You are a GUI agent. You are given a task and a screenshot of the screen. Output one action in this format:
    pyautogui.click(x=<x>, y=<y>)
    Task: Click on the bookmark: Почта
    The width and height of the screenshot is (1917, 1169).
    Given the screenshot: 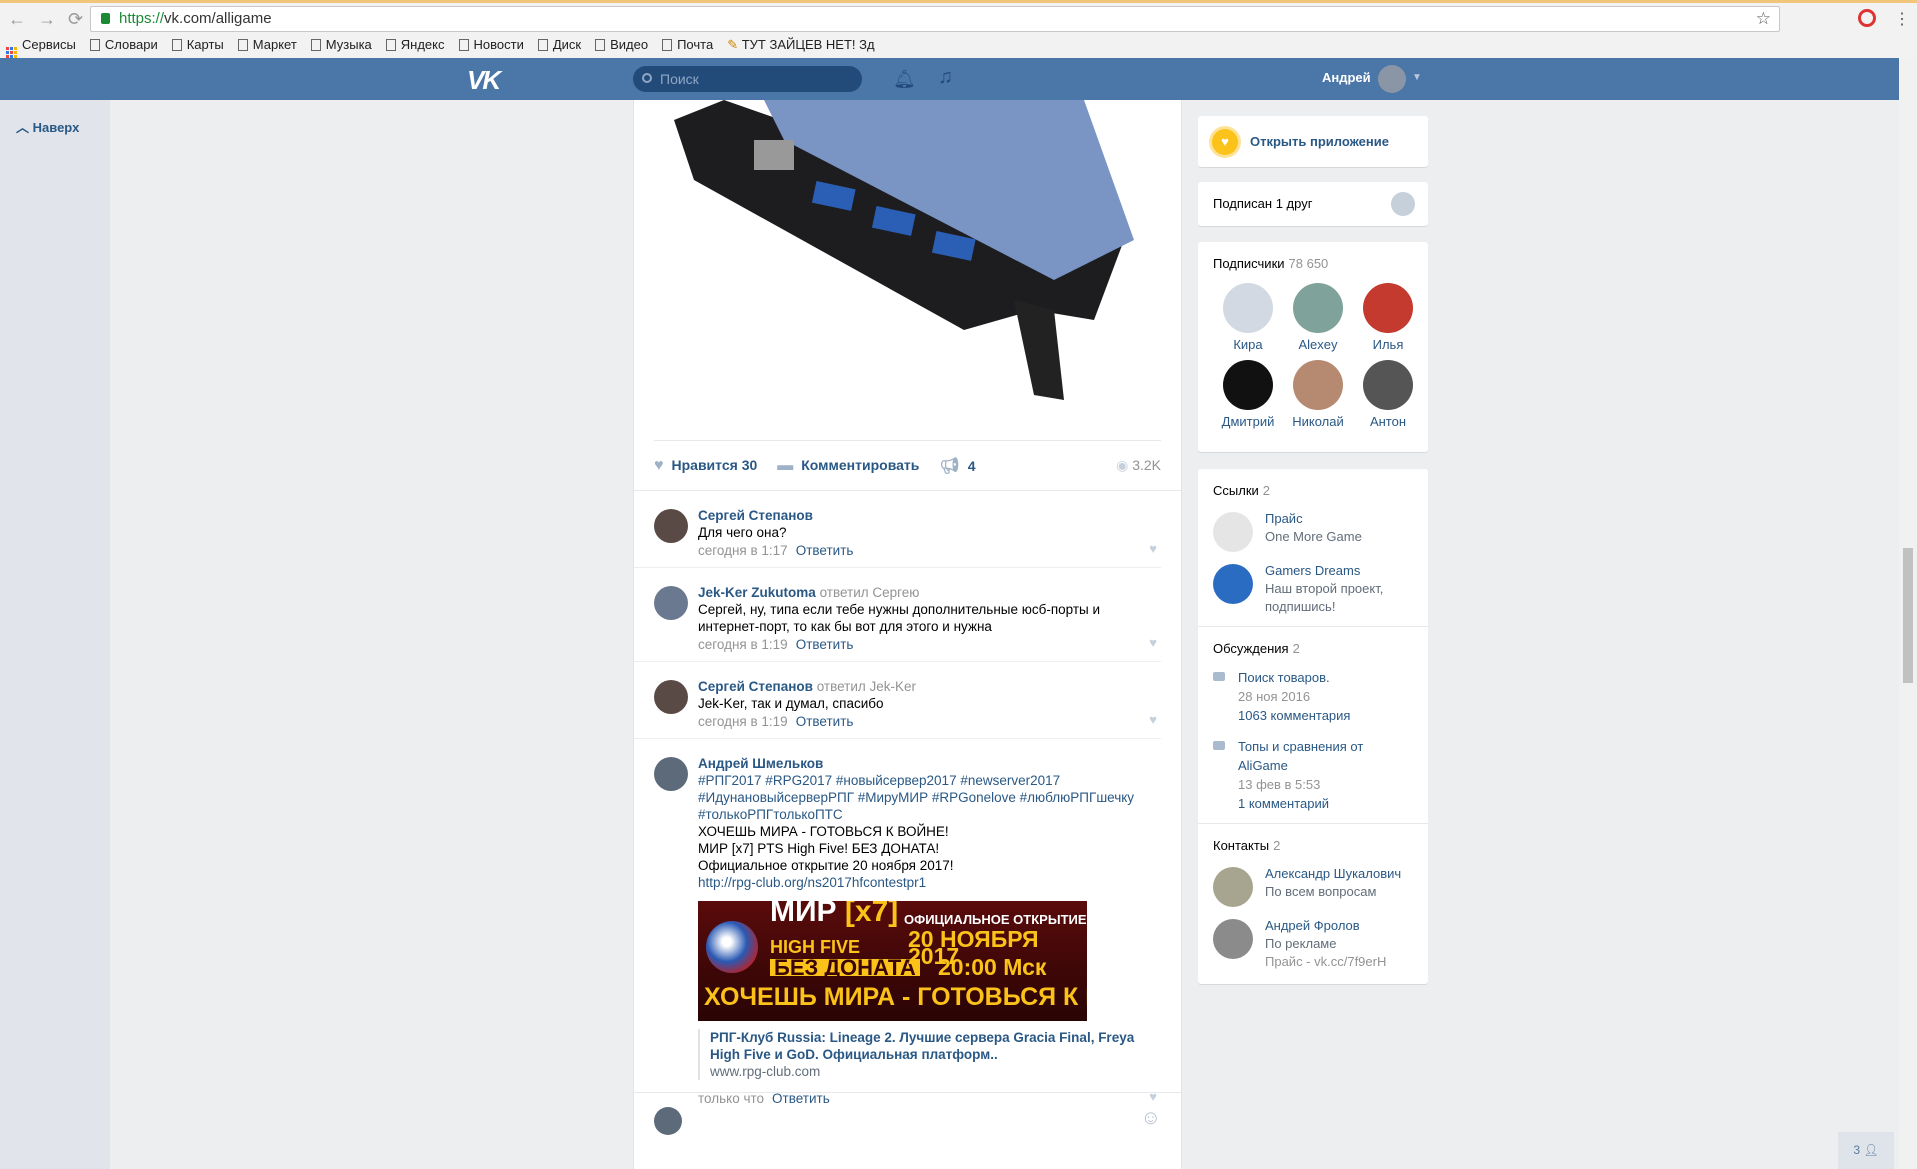 What is the action you would take?
    pyautogui.click(x=687, y=47)
    